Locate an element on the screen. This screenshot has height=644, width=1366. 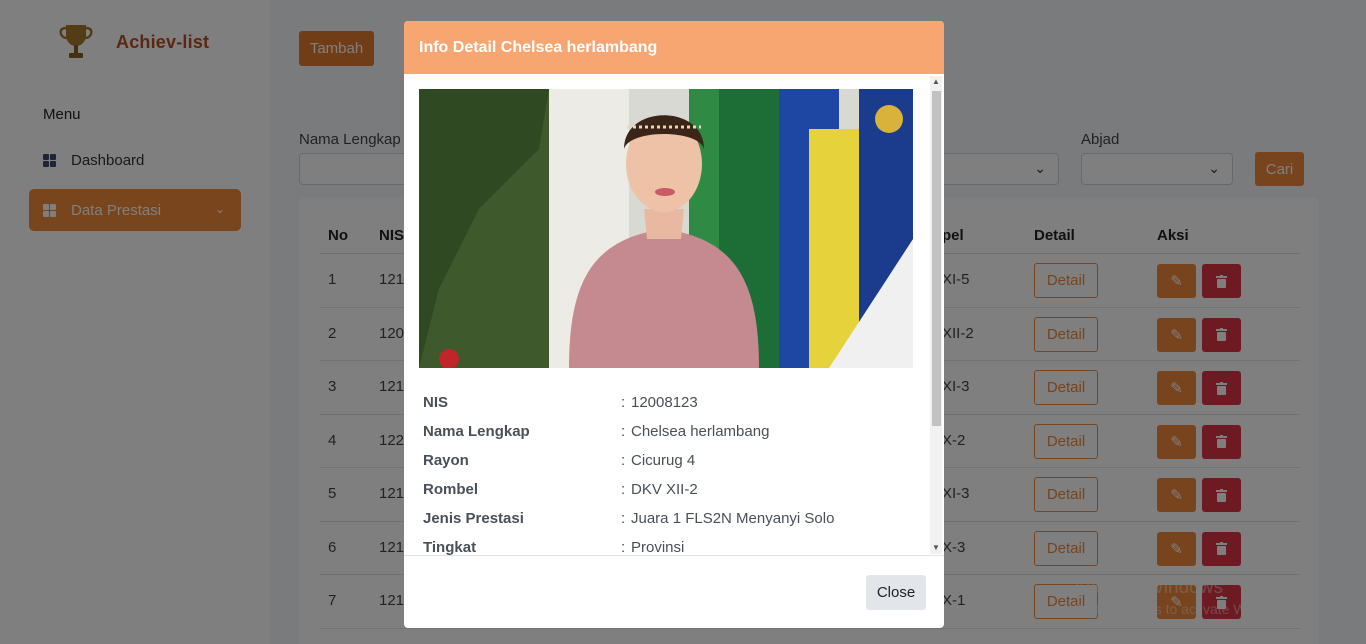
info-key: Jenis Prestasi is located at coordinates (473, 518).